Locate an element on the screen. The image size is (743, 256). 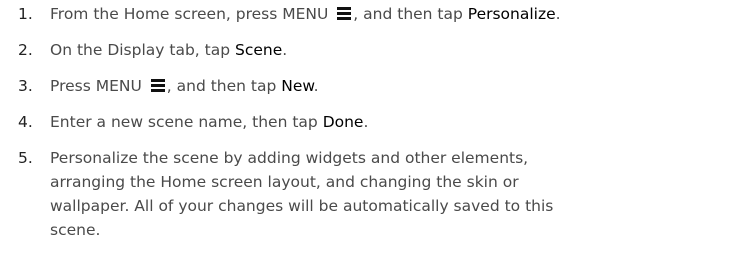
step-number: 4. is located at coordinates (25, 122).